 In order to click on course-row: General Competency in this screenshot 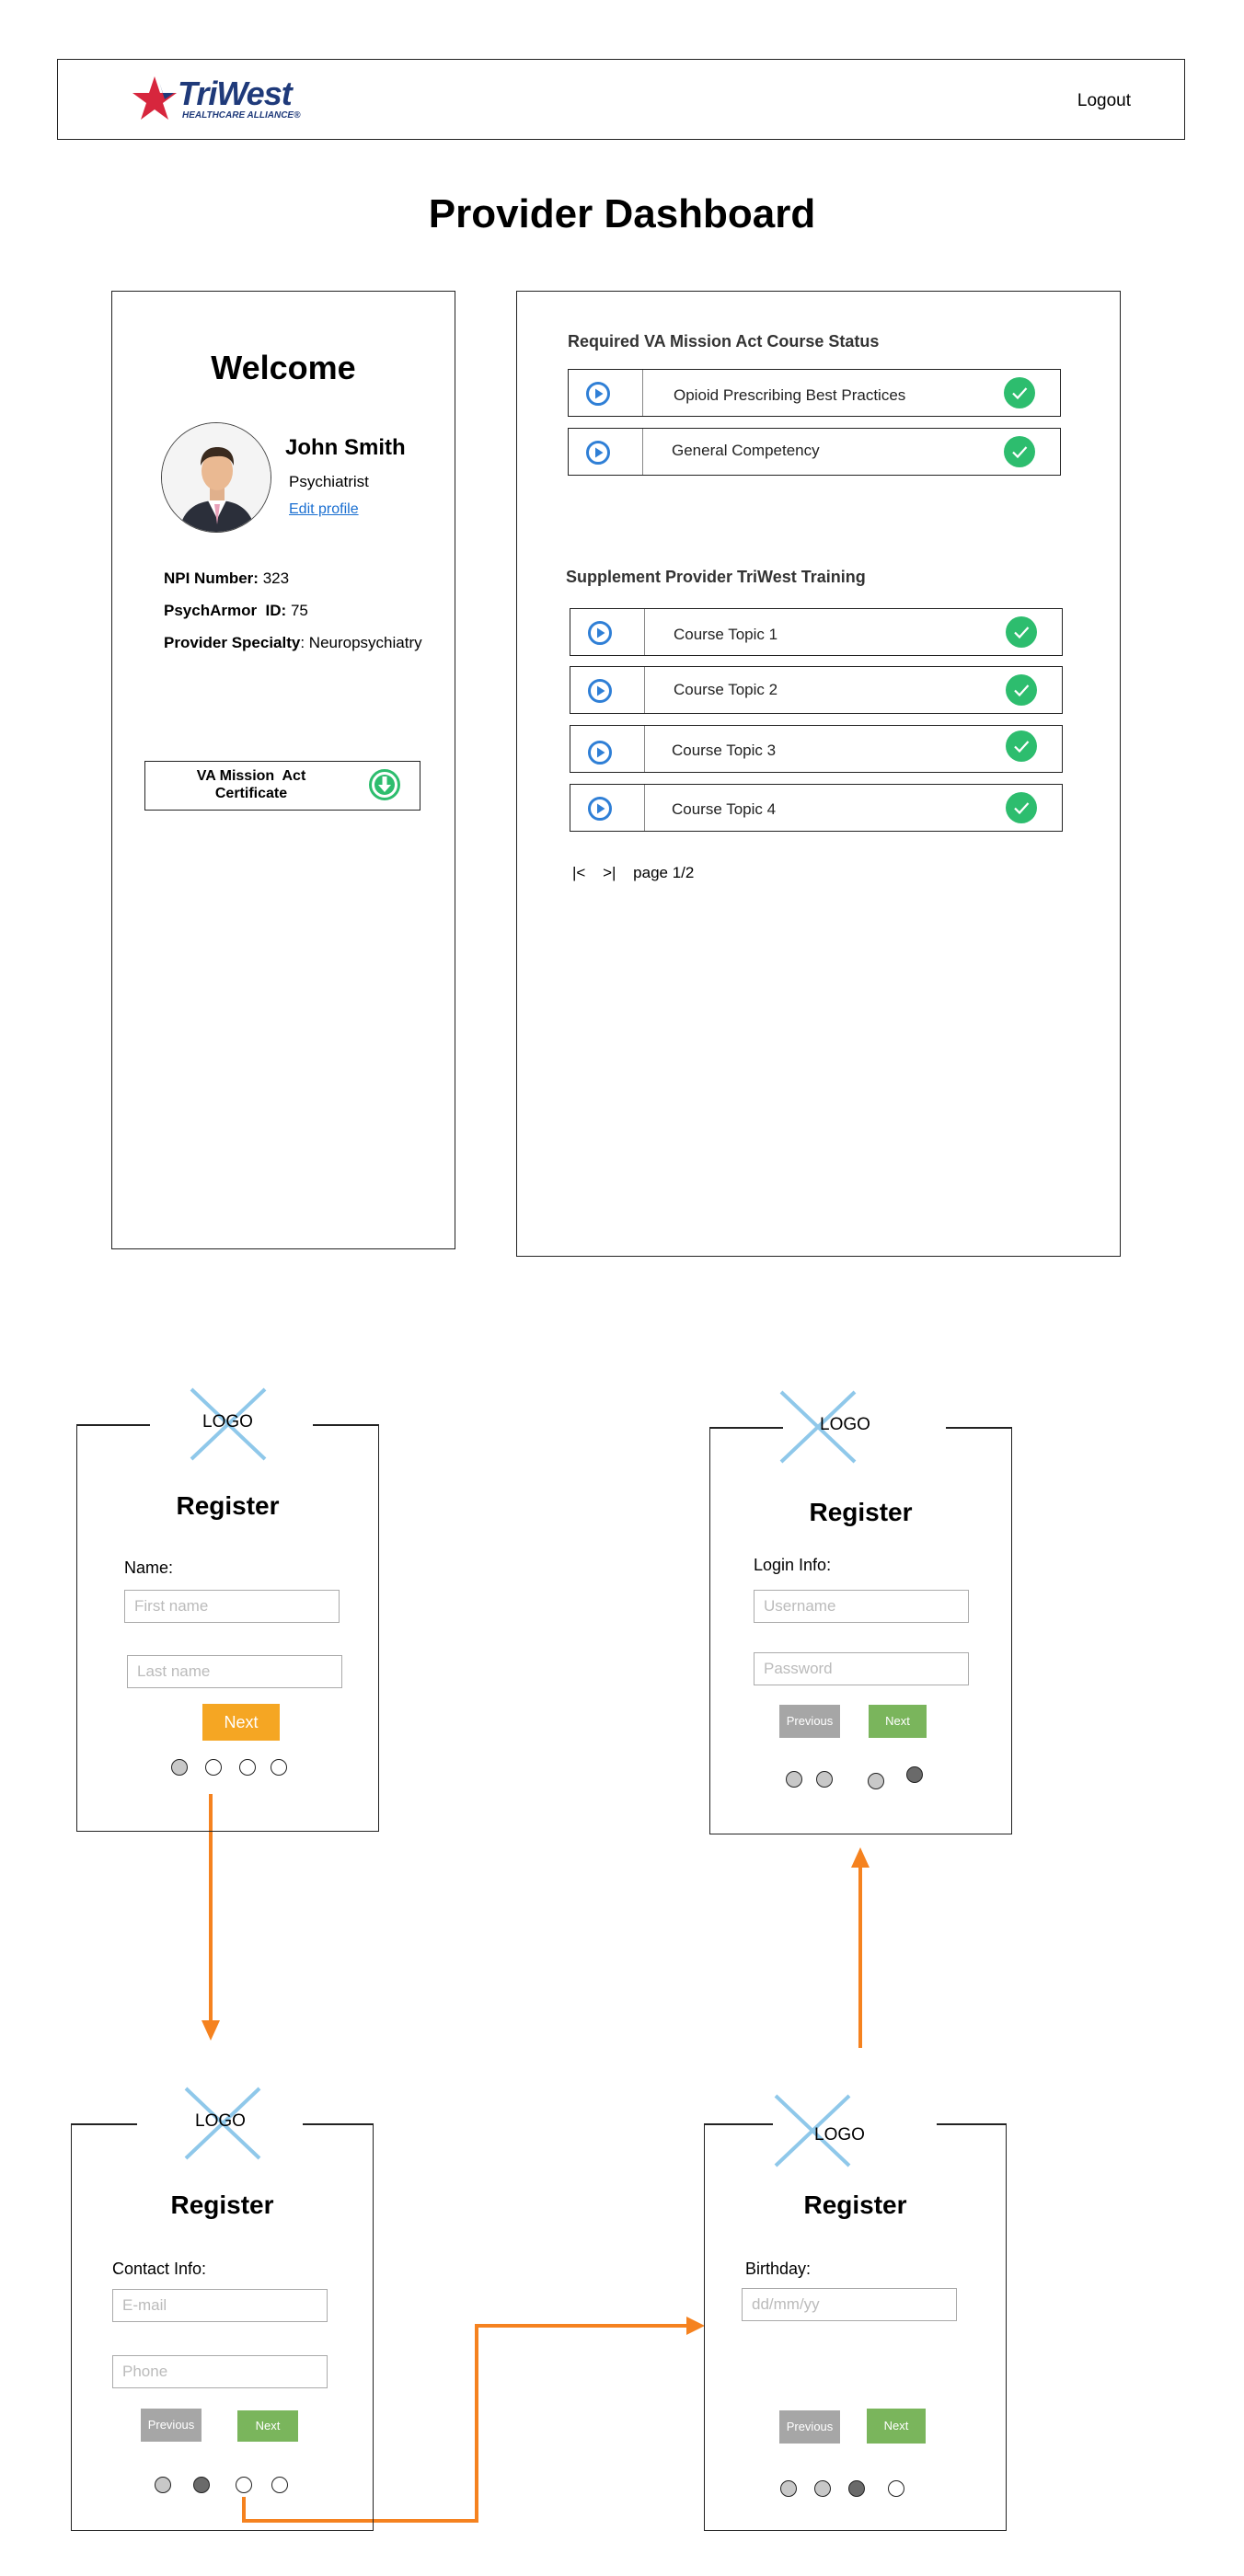, I will do `click(814, 452)`.